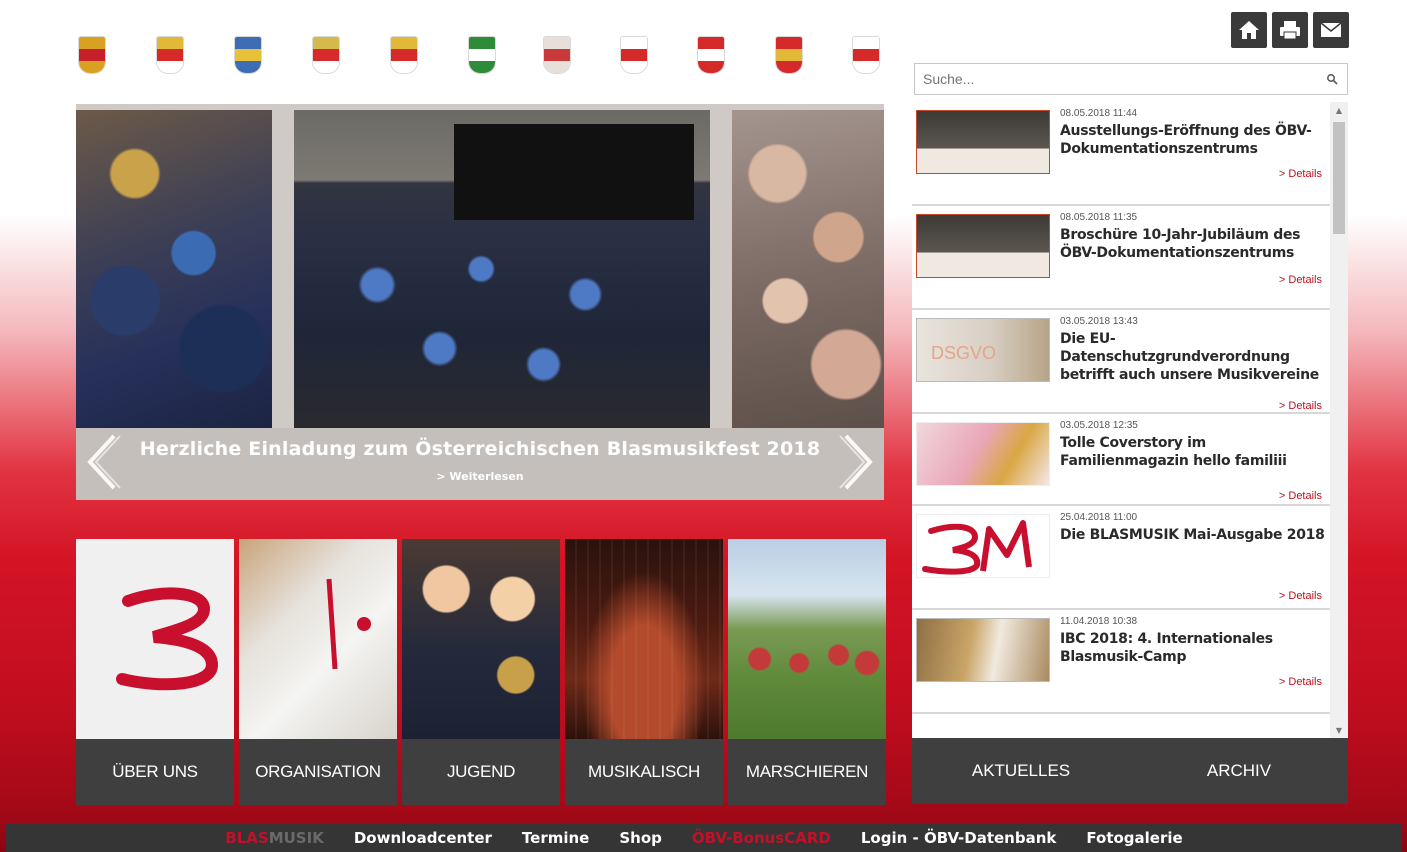  Describe the element at coordinates (155, 772) in the screenshot. I see `tile-label: ÜBER UNS` at that location.